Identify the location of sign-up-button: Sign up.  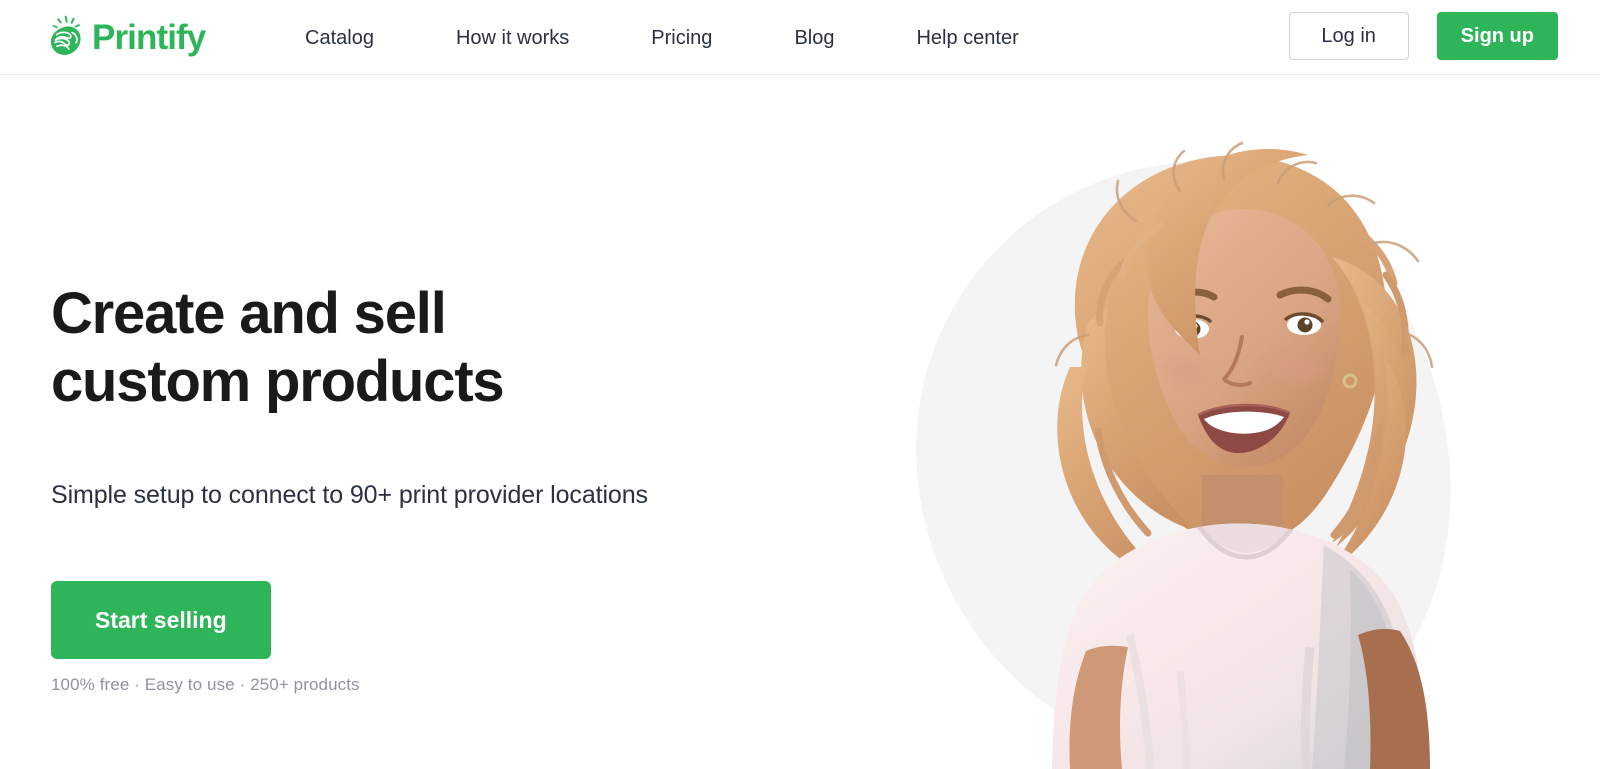
(1497, 36).